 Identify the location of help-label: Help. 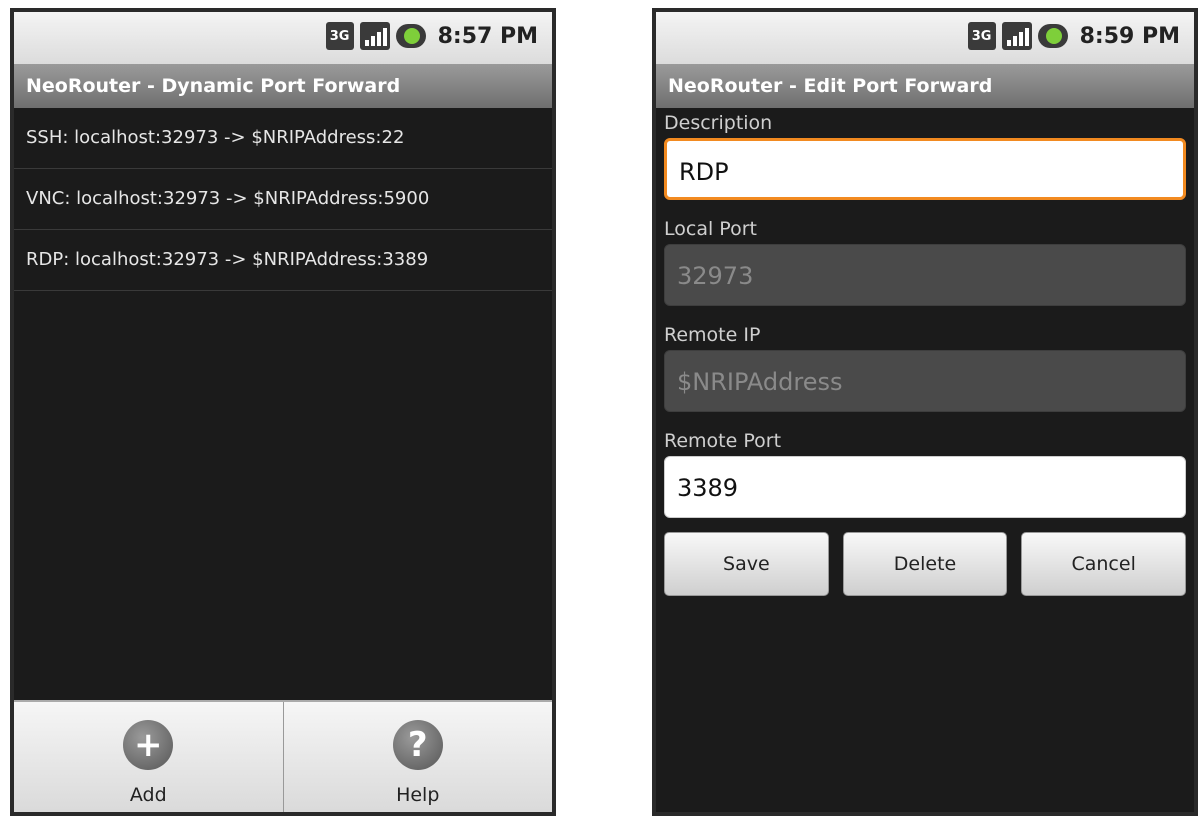
(418, 795).